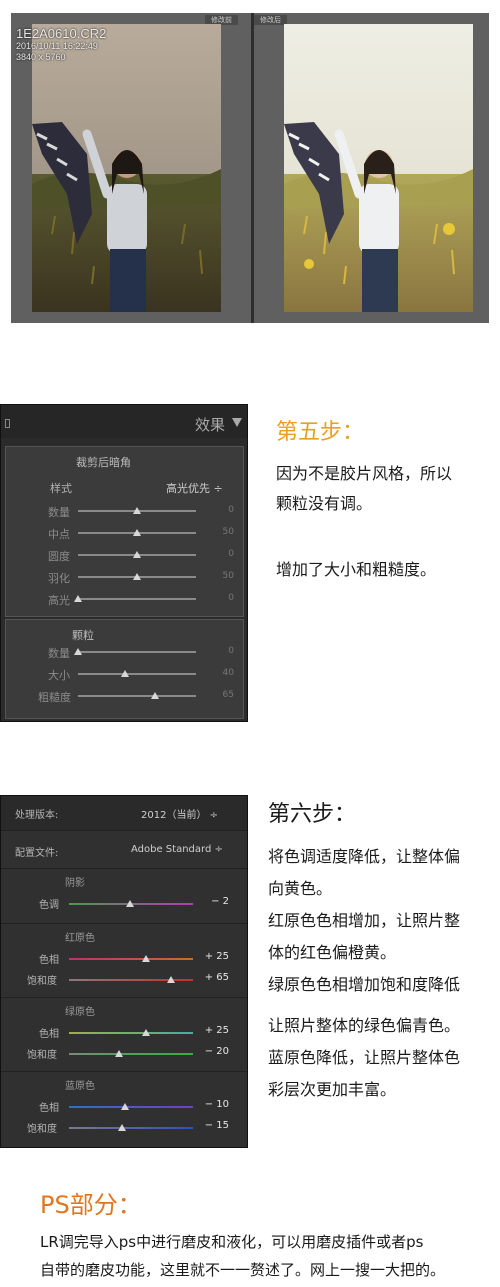 Image resolution: width=500 pixels, height=1287 pixels. I want to click on profile-value: Adobe Standard, so click(171, 849).